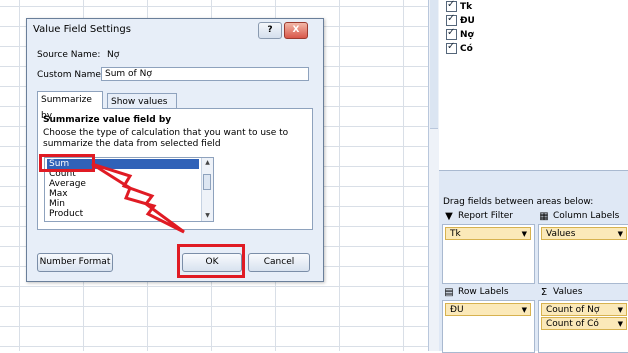 This screenshot has height=353, width=628. Describe the element at coordinates (568, 292) in the screenshot. I see `values-label: Values` at that location.